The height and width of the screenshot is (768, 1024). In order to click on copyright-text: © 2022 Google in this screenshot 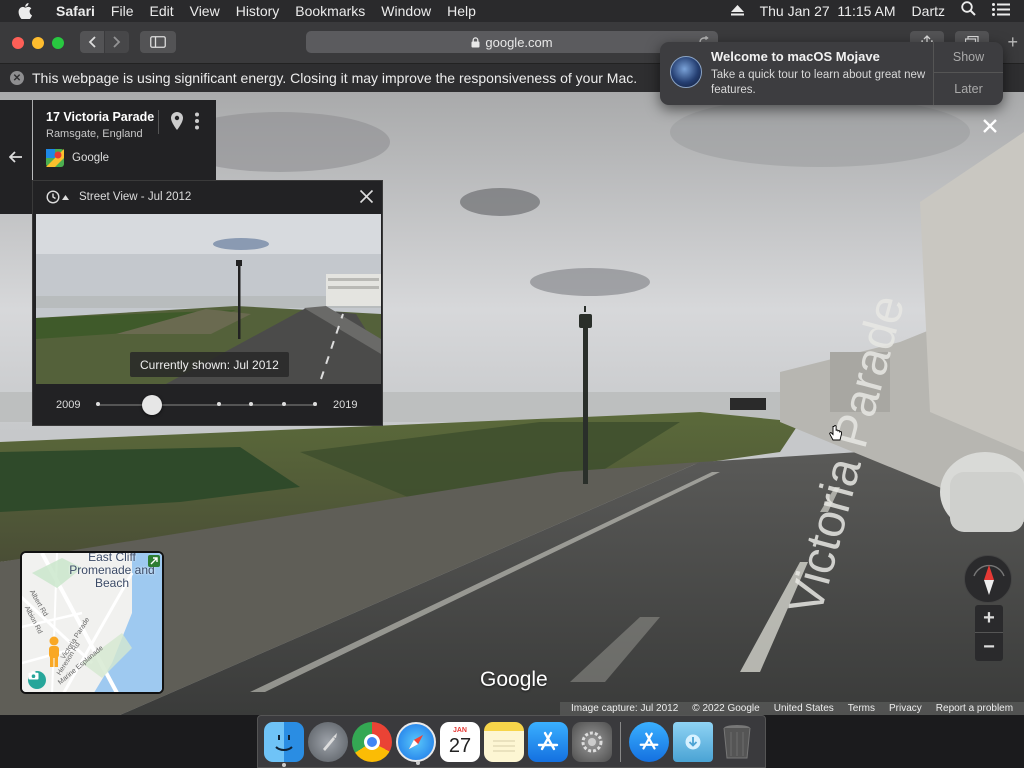, I will do `click(726, 708)`.